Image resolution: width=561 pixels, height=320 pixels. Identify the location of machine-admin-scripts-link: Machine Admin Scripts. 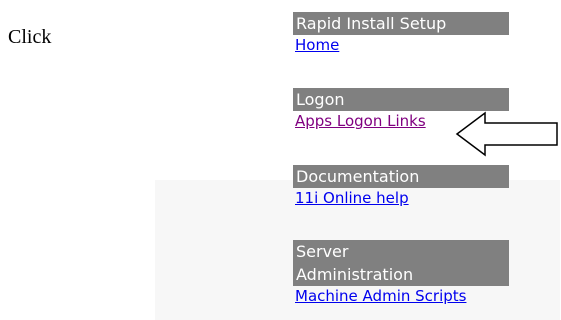
(379, 296).